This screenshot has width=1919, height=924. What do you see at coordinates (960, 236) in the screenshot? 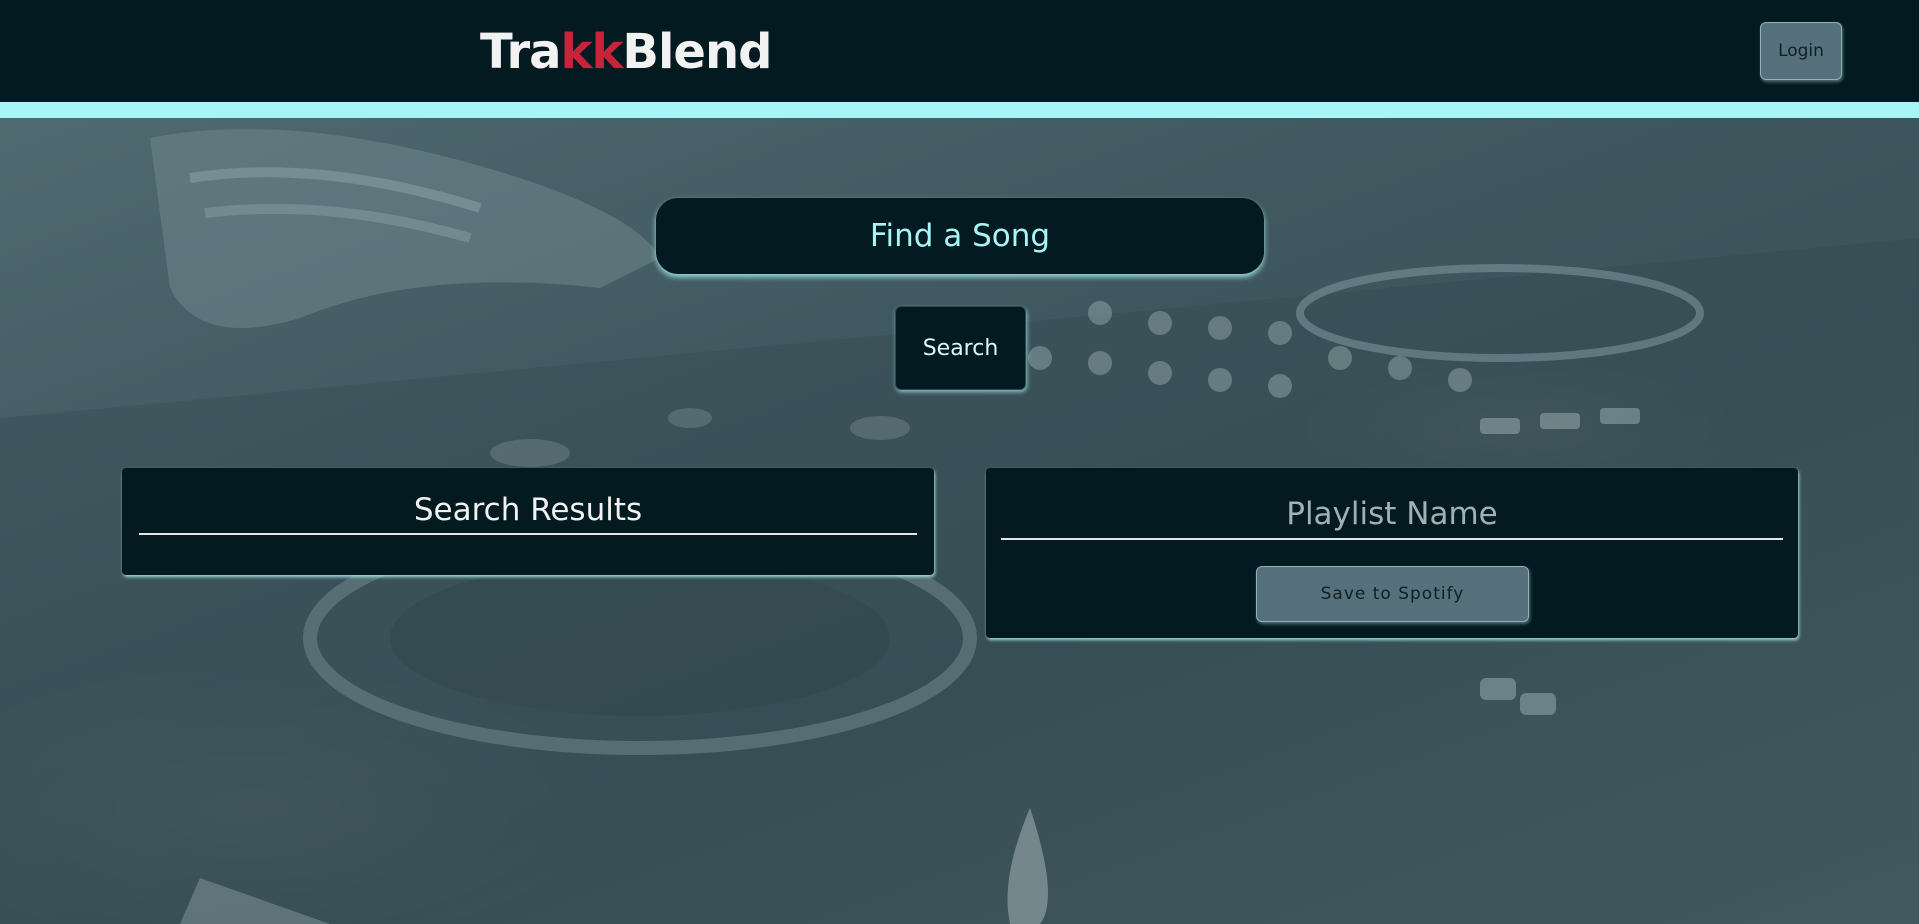
I see `search-input` at bounding box center [960, 236].